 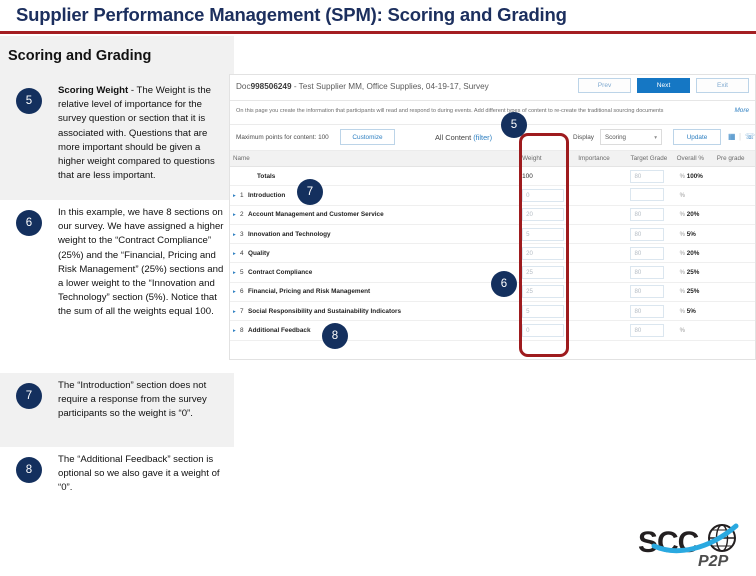 I want to click on display-select: Scoring ▾, so click(x=631, y=137).